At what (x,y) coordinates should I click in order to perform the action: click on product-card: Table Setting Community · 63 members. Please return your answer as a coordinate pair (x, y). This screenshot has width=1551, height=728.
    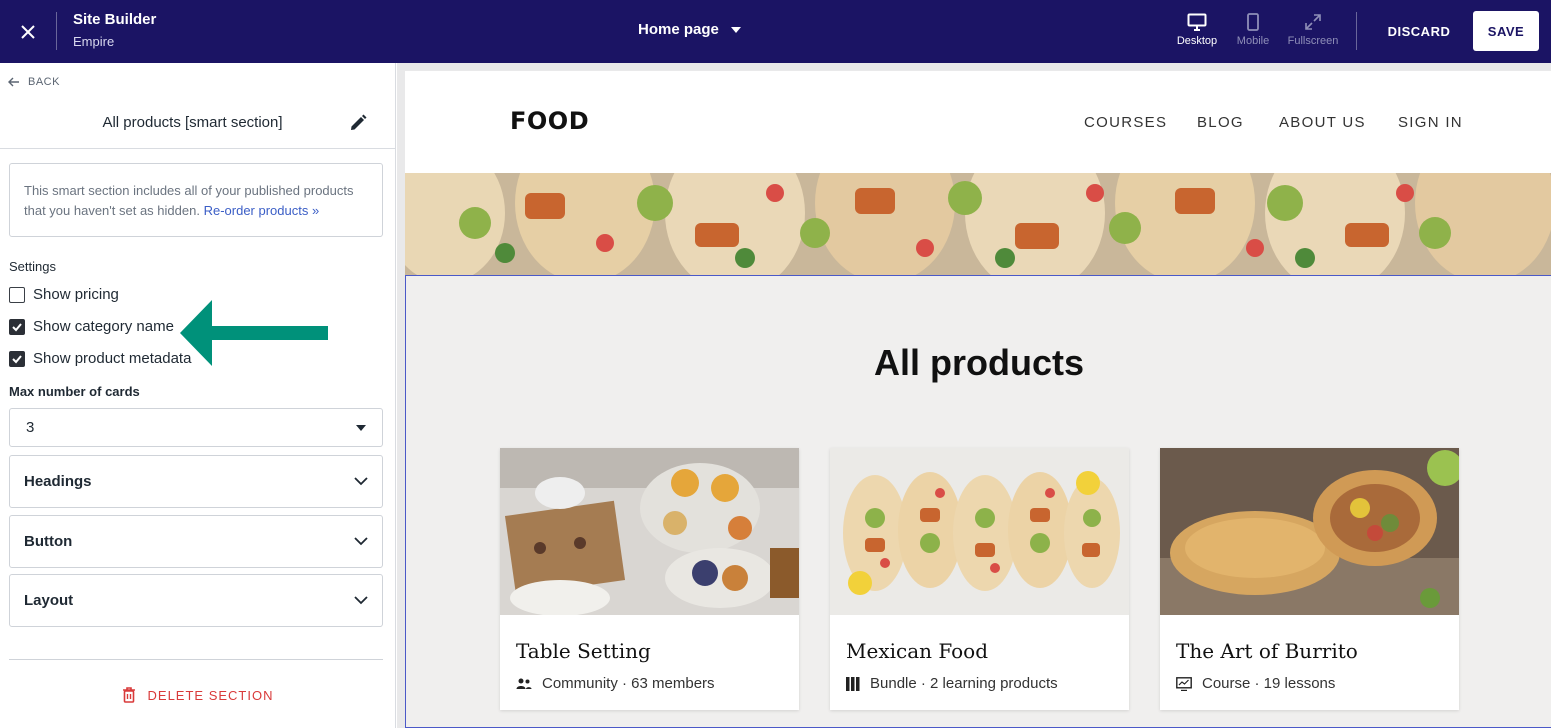
    Looking at the image, I should click on (649, 579).